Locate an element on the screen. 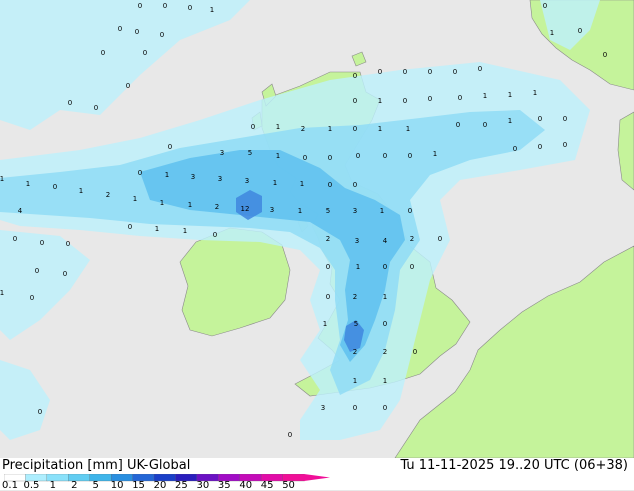  color-scale-tick: 1 is located at coordinates (53, 485).